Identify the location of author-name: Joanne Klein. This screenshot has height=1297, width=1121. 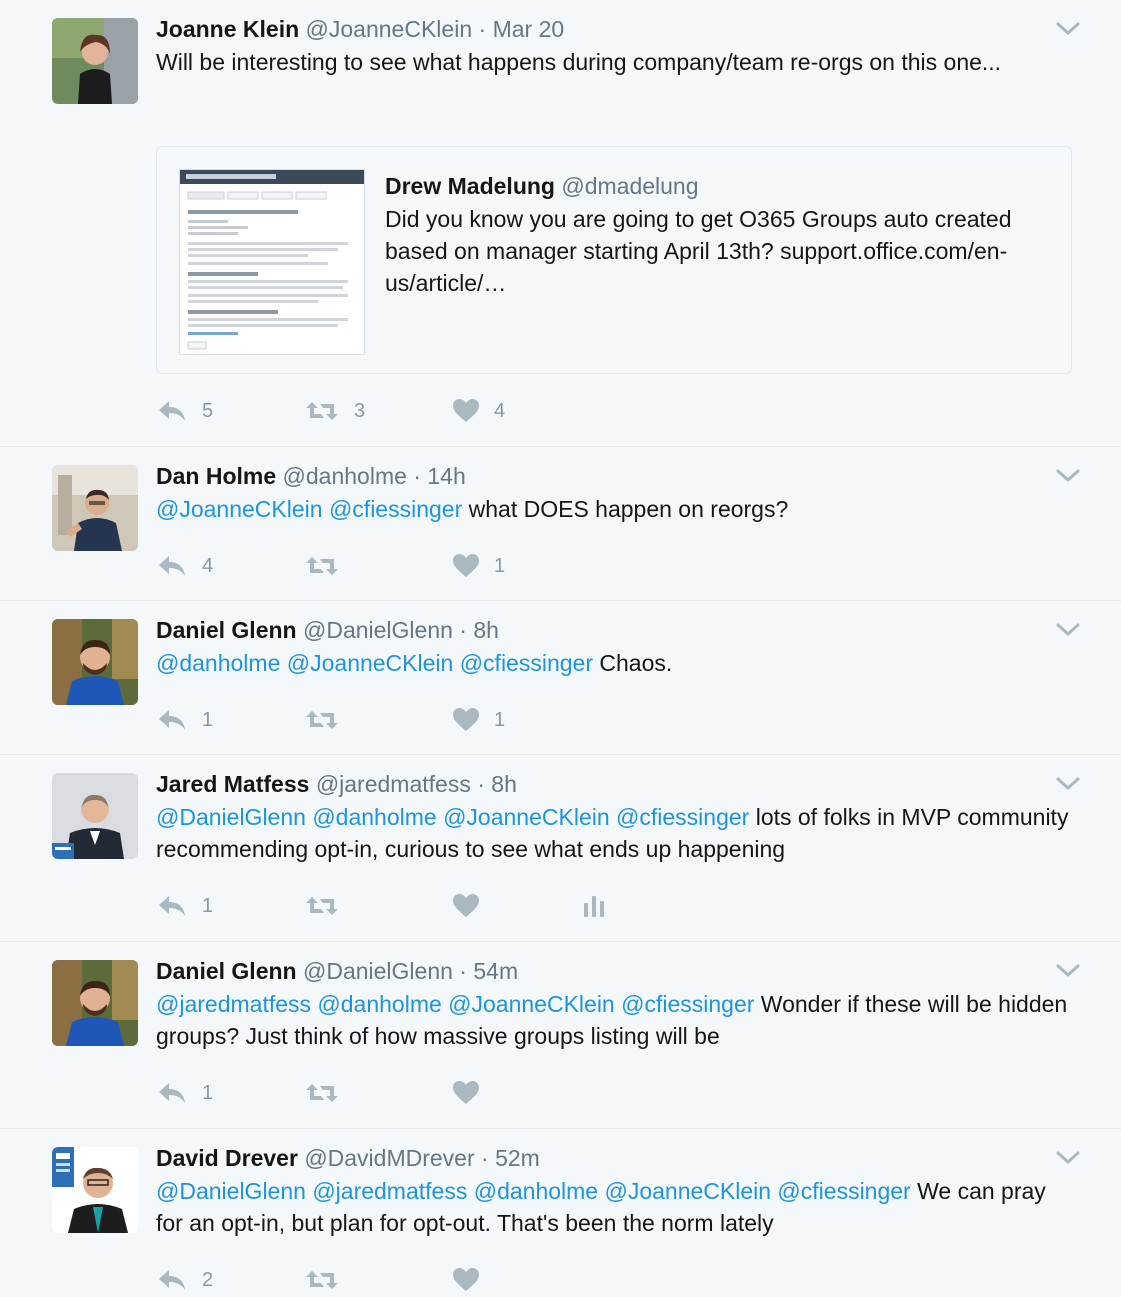
(227, 29).